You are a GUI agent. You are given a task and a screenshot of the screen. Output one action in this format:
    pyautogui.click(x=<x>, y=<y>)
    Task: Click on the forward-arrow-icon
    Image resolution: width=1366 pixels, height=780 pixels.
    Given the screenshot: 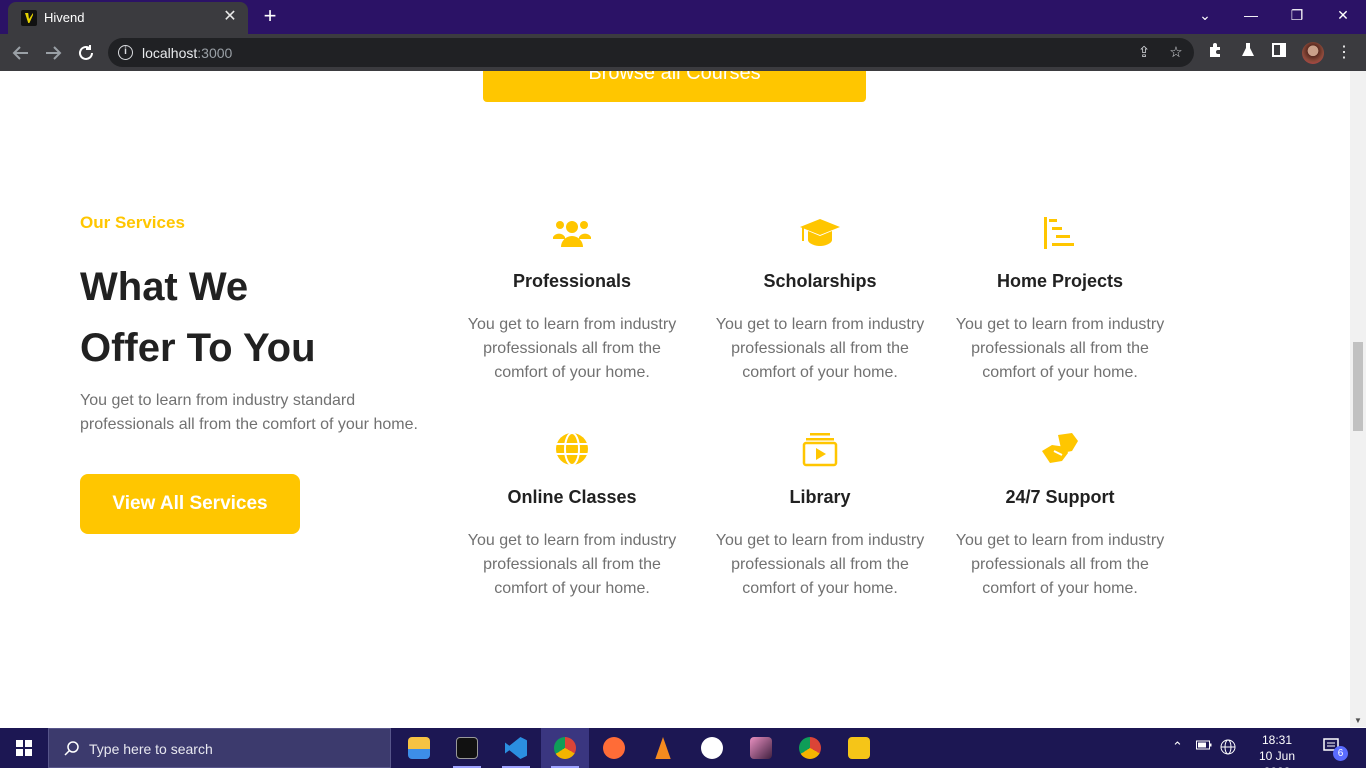 What is the action you would take?
    pyautogui.click(x=53, y=53)
    